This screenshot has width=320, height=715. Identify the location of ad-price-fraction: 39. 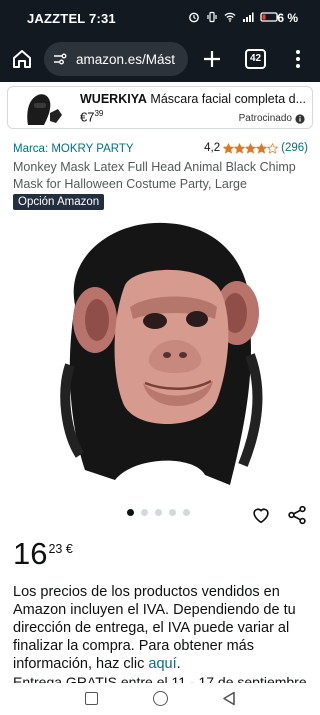
(99, 113).